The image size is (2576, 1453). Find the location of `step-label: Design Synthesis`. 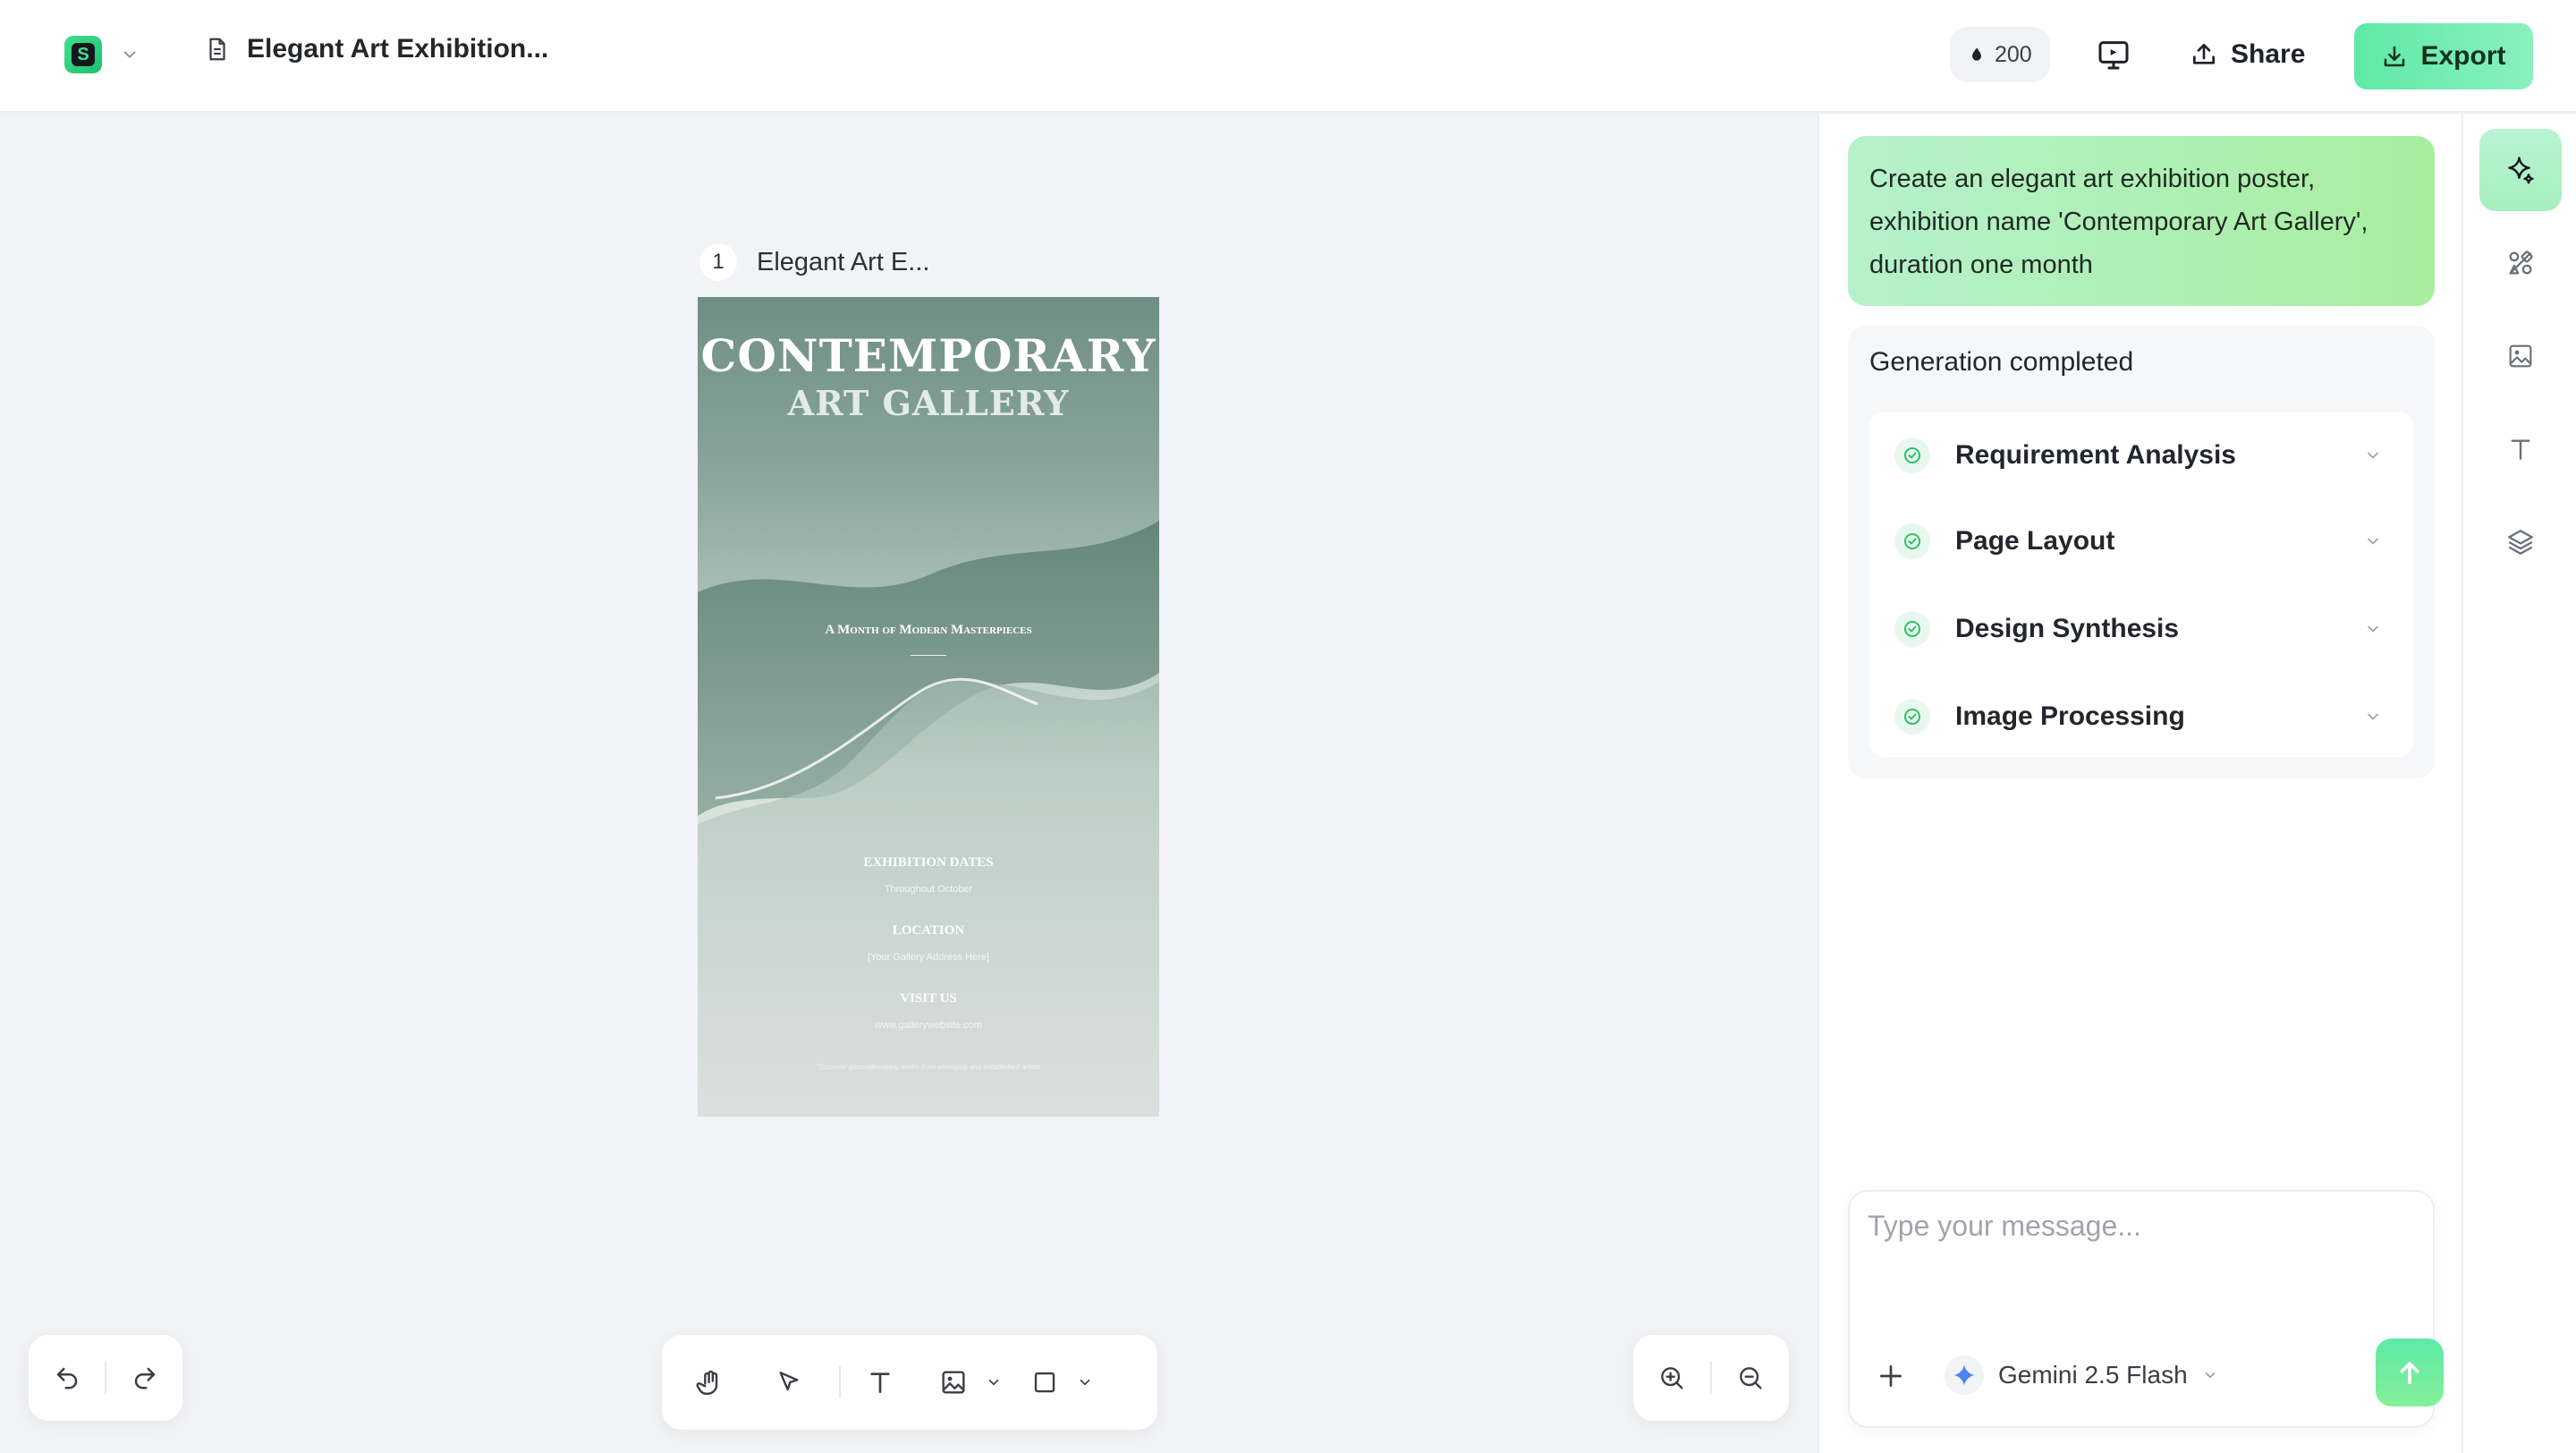

step-label: Design Synthesis is located at coordinates (2067, 628).